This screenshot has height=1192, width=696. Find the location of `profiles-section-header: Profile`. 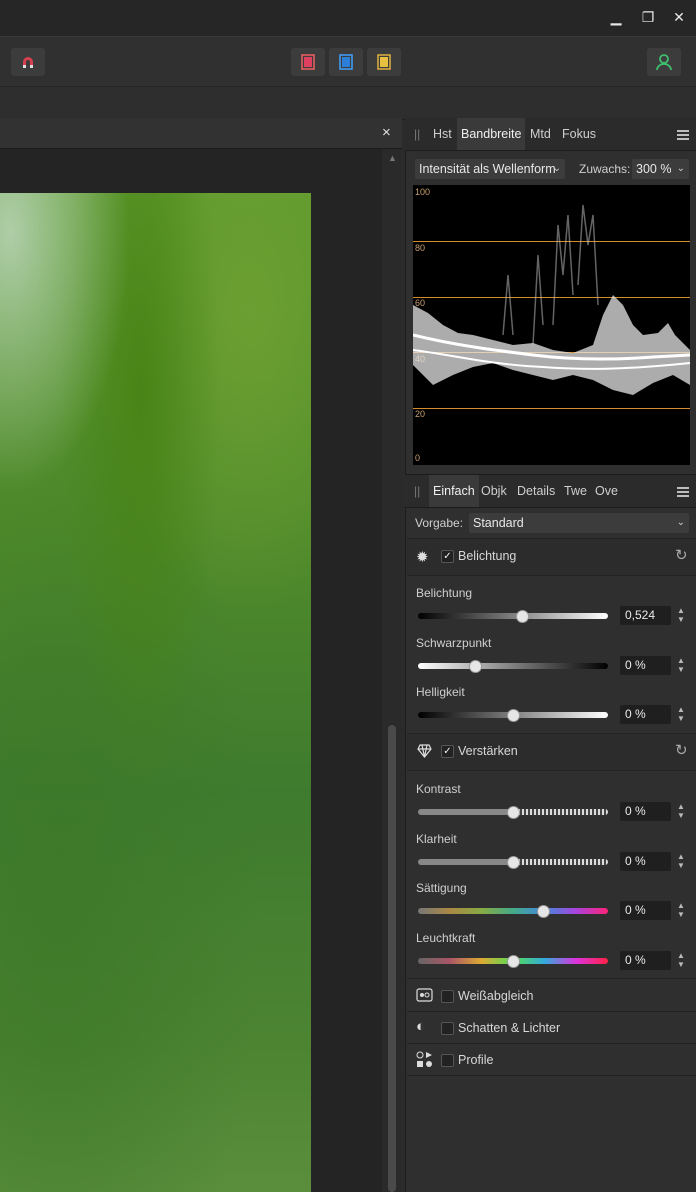

profiles-section-header: Profile is located at coordinates (551, 1059).